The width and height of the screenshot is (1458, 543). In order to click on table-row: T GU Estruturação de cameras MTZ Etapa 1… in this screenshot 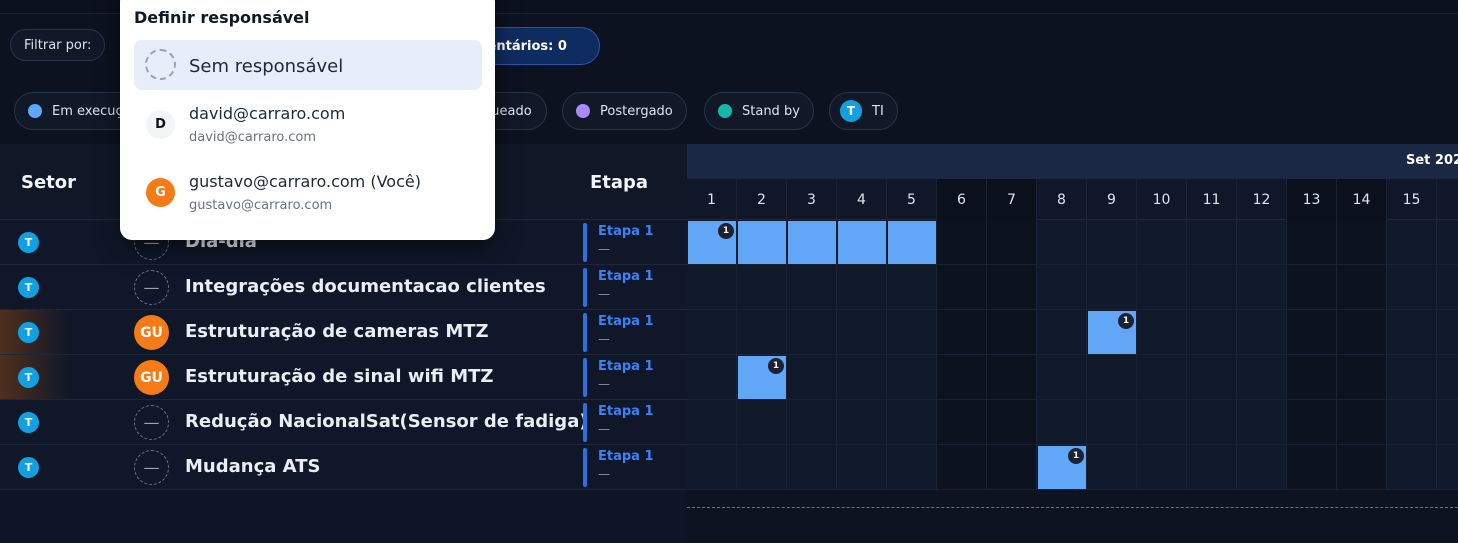, I will do `click(343, 332)`.